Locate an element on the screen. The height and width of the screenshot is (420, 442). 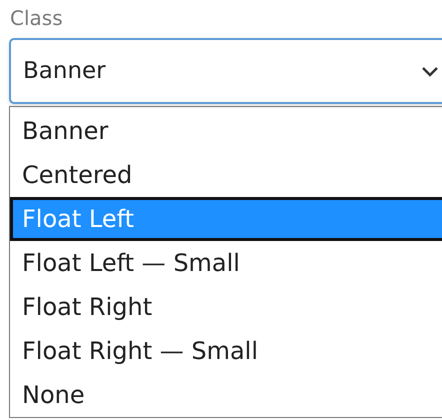
field-label: Class is located at coordinates (36, 18).